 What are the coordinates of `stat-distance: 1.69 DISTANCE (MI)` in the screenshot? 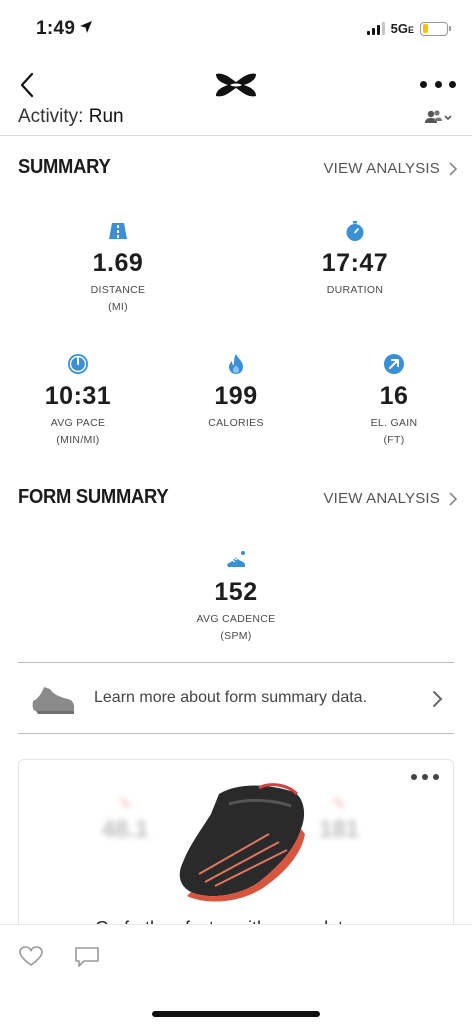 It's located at (118, 266).